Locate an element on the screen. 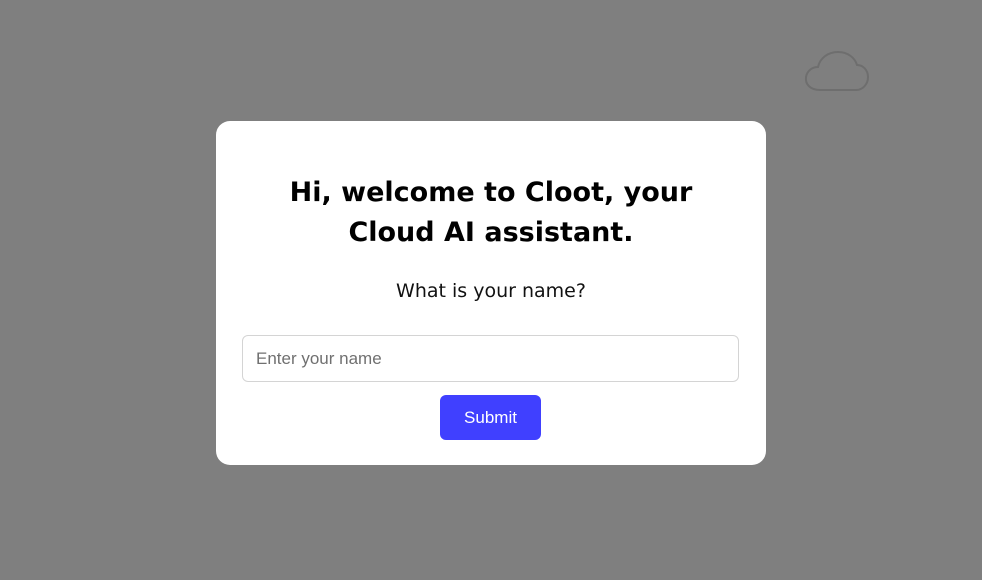 The image size is (982, 580). name-question: What is your name? is located at coordinates (491, 291).